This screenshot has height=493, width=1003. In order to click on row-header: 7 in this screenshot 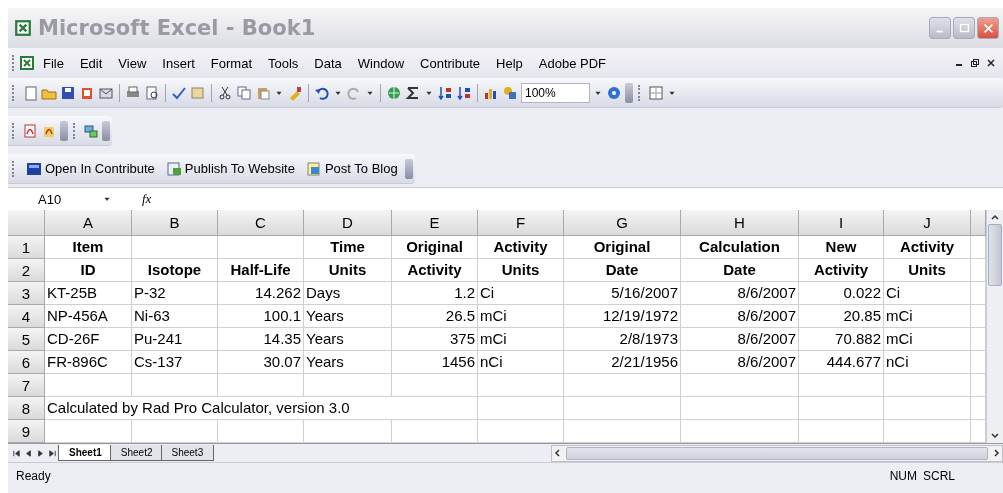, I will do `click(26, 385)`.